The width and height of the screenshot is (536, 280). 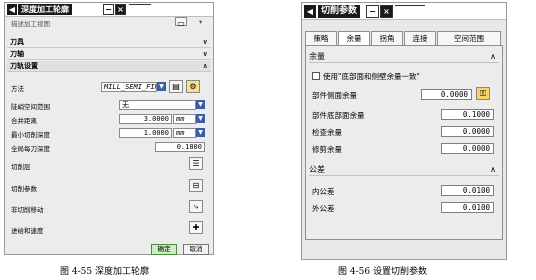 I want to click on geometry-header-fragment: 描述加工视图, so click(x=30, y=24).